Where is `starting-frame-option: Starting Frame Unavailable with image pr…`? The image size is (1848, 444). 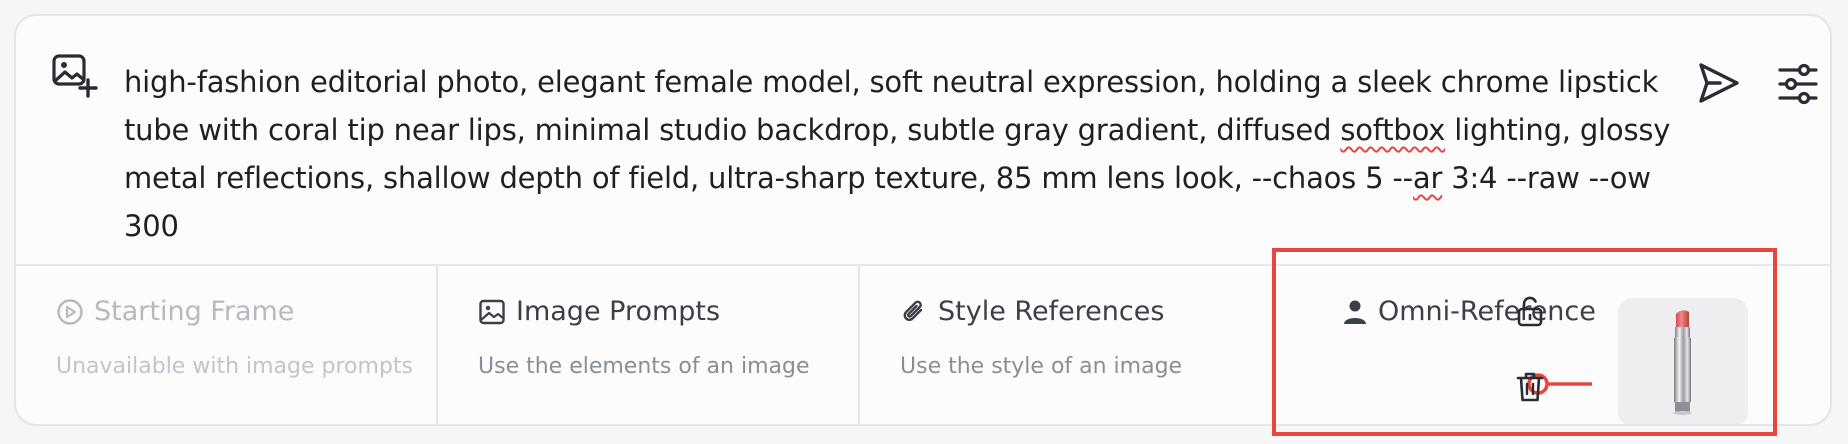 starting-frame-option: Starting Frame Unavailable with image pr… is located at coordinates (226, 345).